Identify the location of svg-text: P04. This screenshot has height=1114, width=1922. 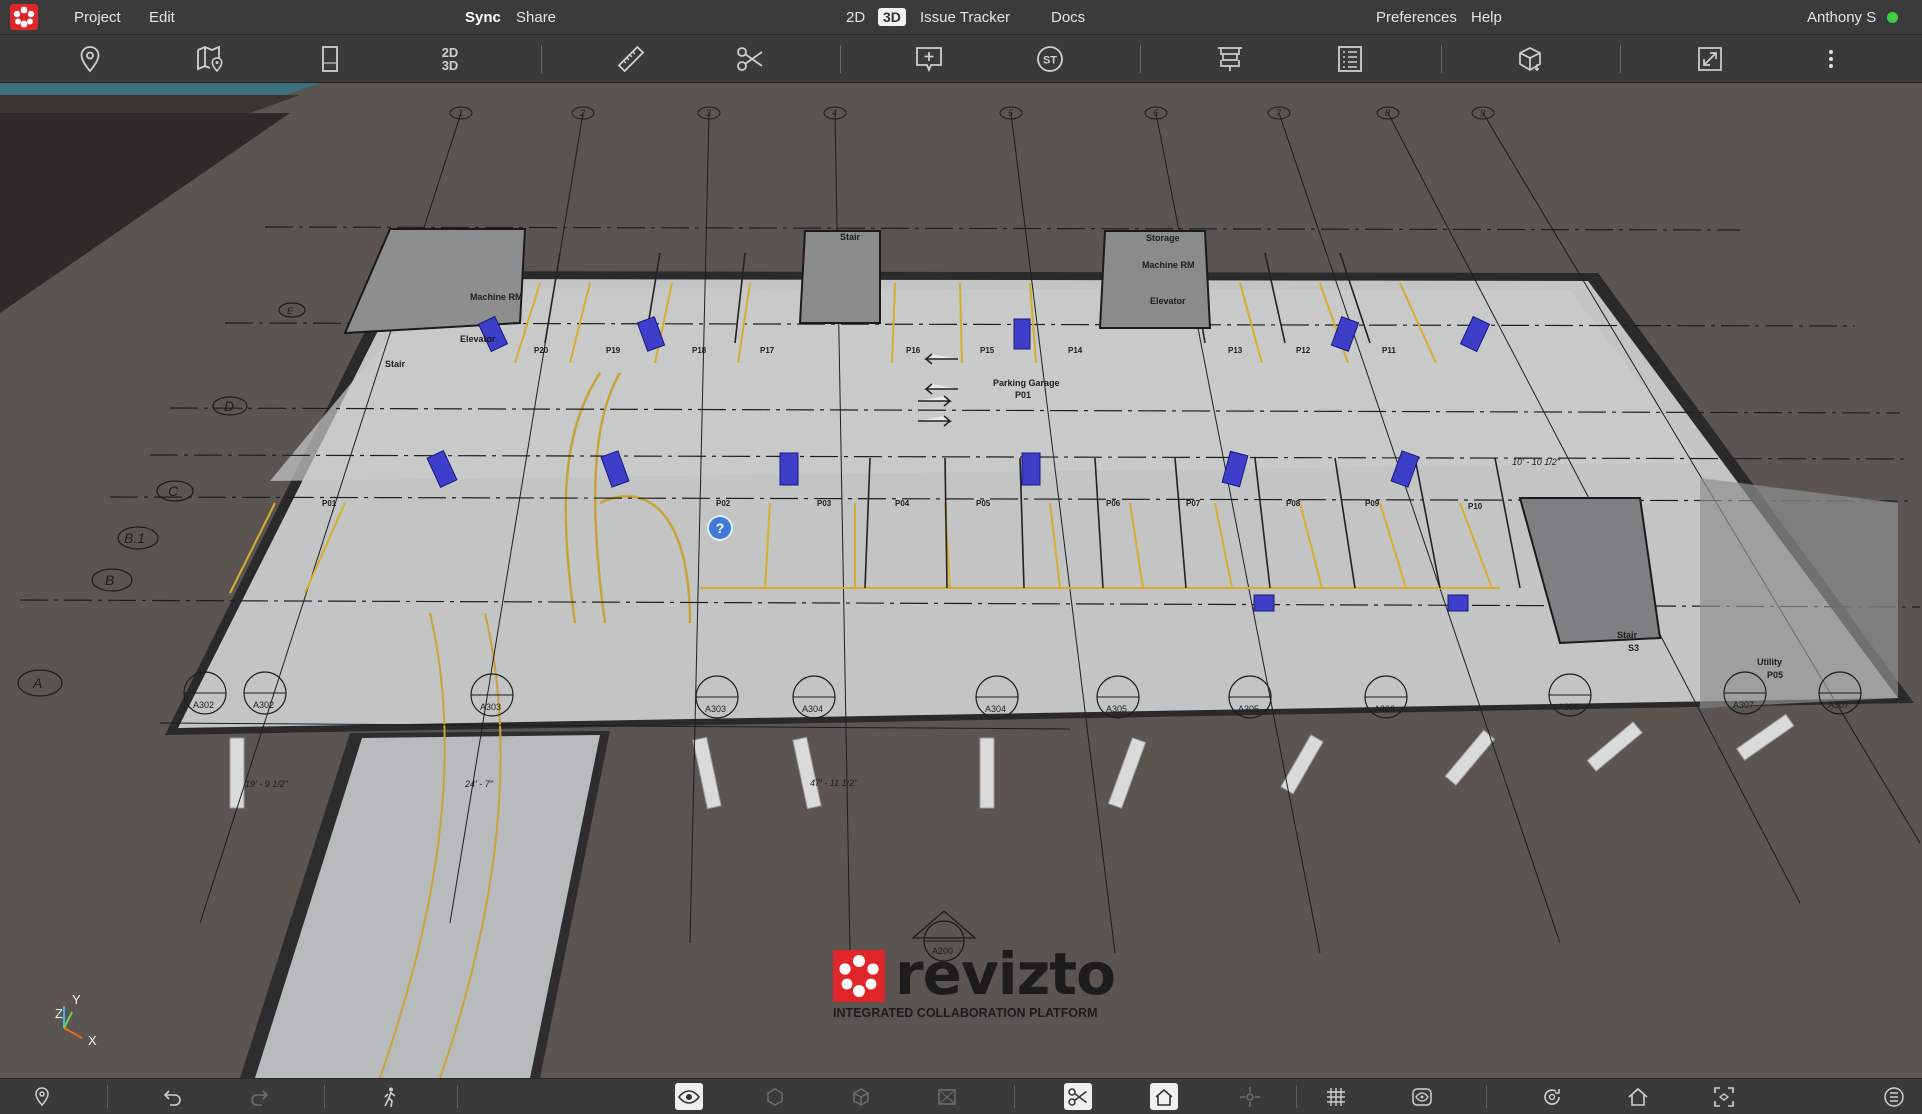
(902, 503).